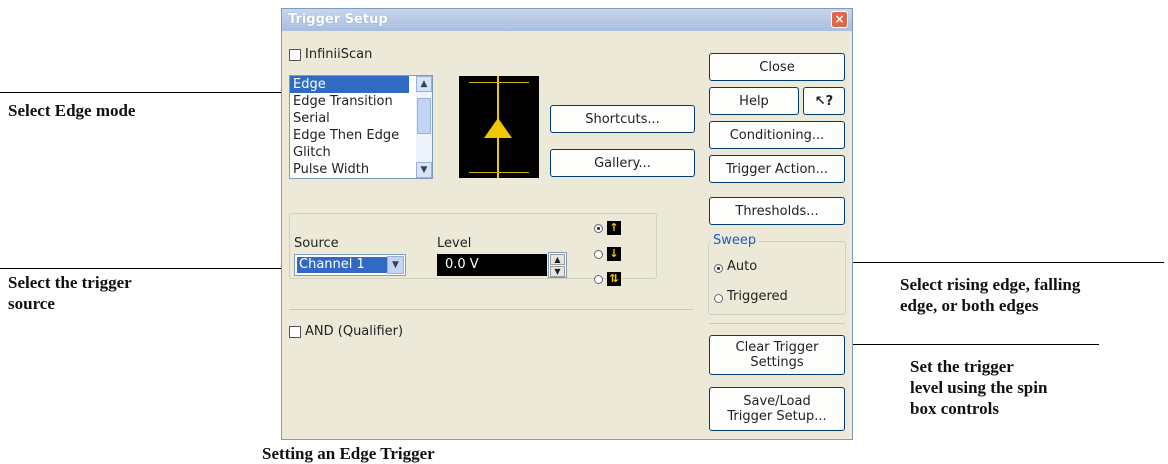  Describe the element at coordinates (499, 82) in the screenshot. I see `preview-top-marker` at that location.